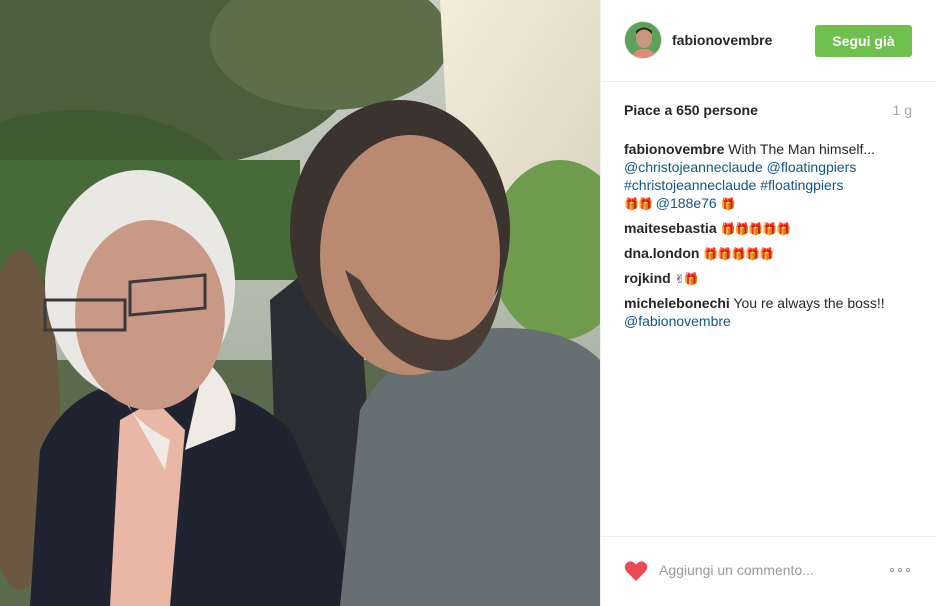 The height and width of the screenshot is (606, 936). I want to click on add-comment-bar, so click(768, 571).